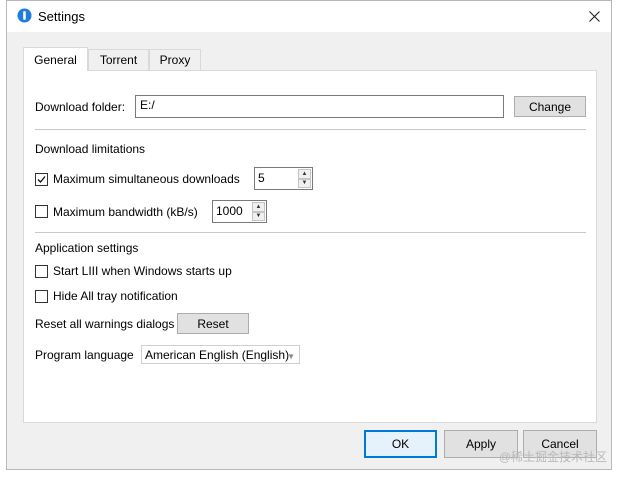 The height and width of the screenshot is (479, 621). I want to click on max-downloads-checkbox, so click(41, 179).